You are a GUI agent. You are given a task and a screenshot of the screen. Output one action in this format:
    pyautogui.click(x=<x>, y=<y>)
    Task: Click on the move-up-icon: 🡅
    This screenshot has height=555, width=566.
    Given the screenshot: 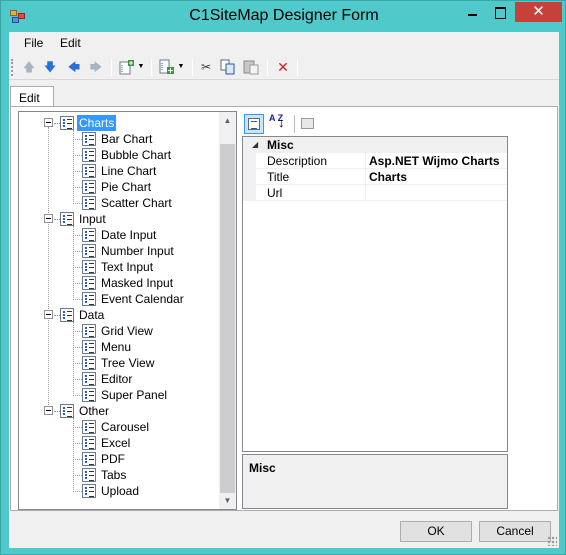 What is the action you would take?
    pyautogui.click(x=29, y=67)
    